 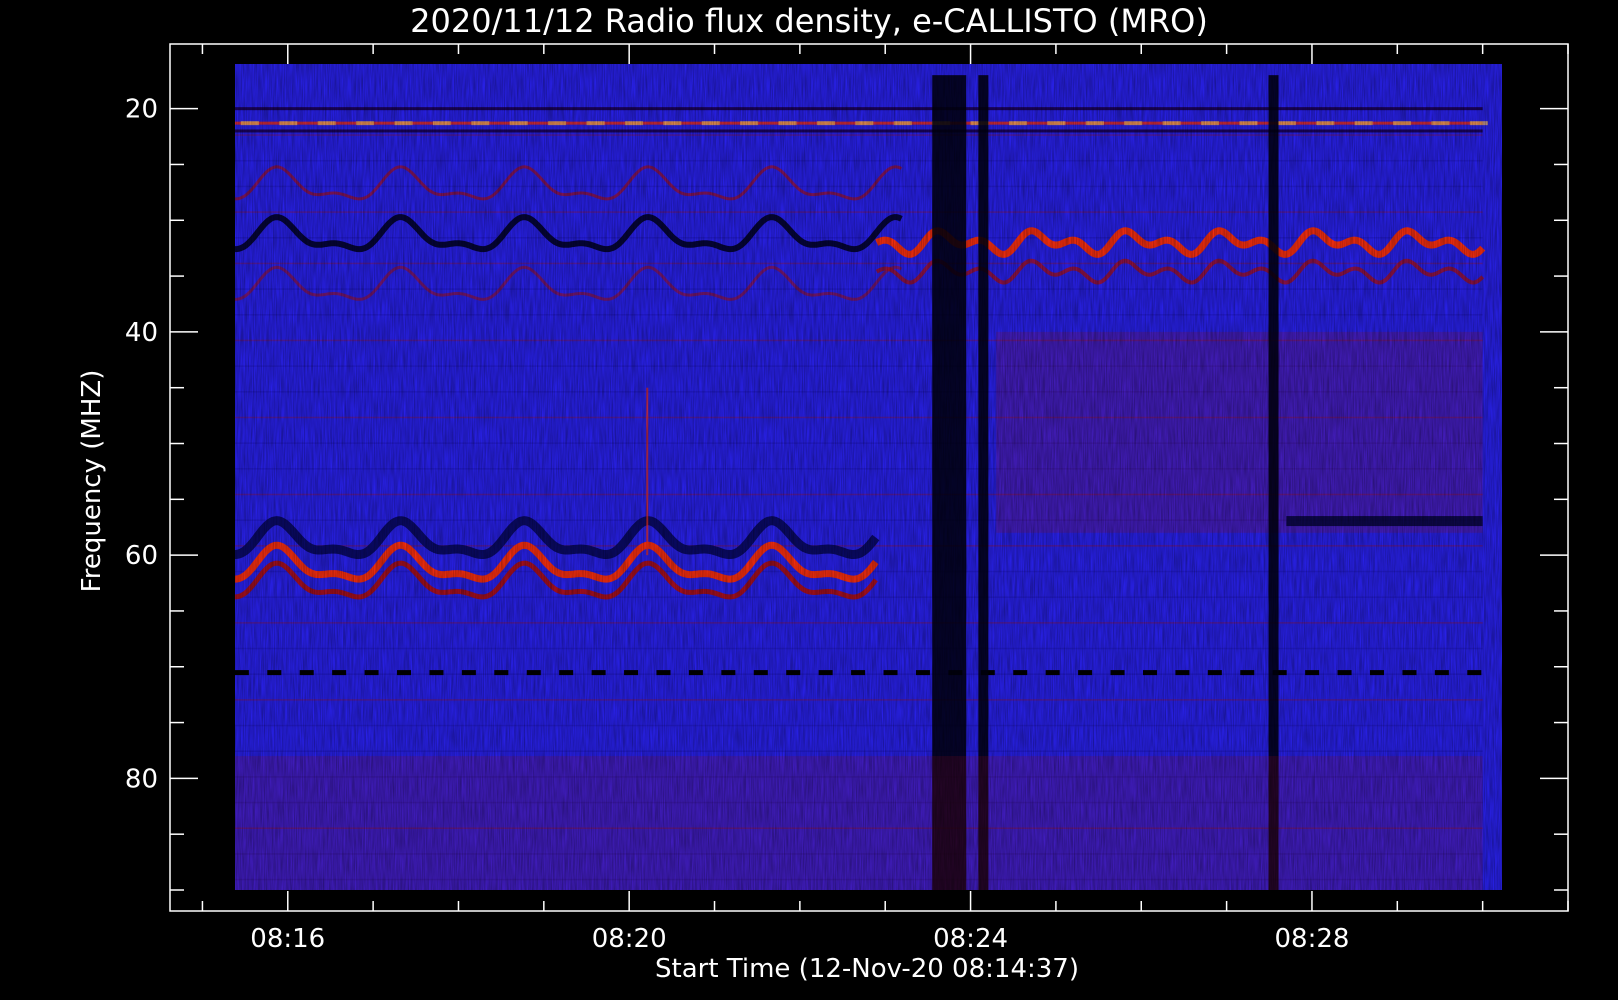 I want to click on dash-segment, so click(x=209, y=672).